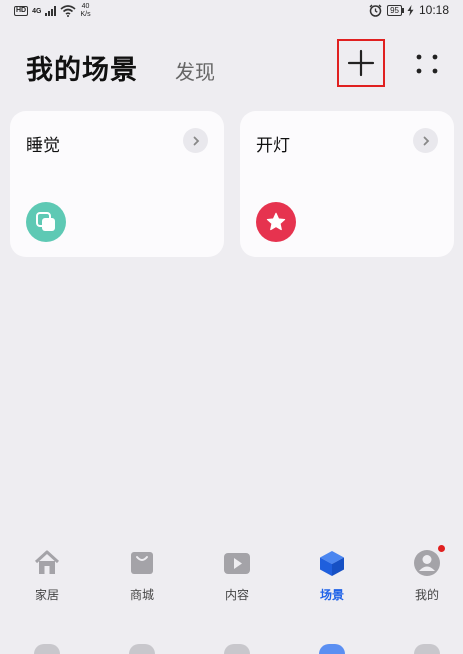 This screenshot has width=463, height=654. What do you see at coordinates (237, 563) in the screenshot?
I see `play-icon` at bounding box center [237, 563].